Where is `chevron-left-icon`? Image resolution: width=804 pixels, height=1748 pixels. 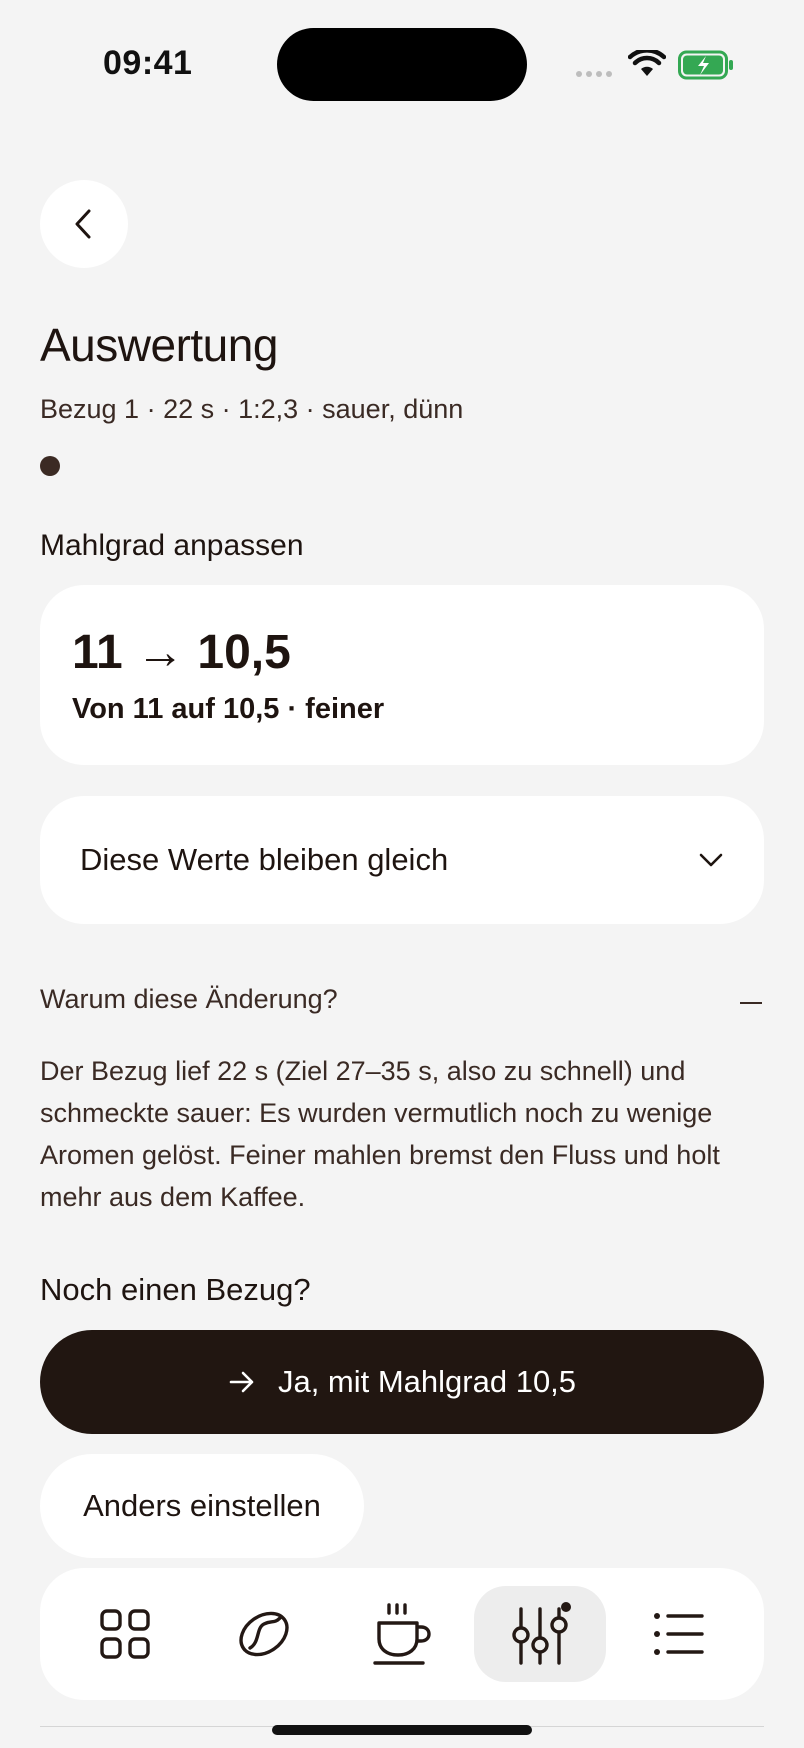
chevron-left-icon is located at coordinates (83, 224).